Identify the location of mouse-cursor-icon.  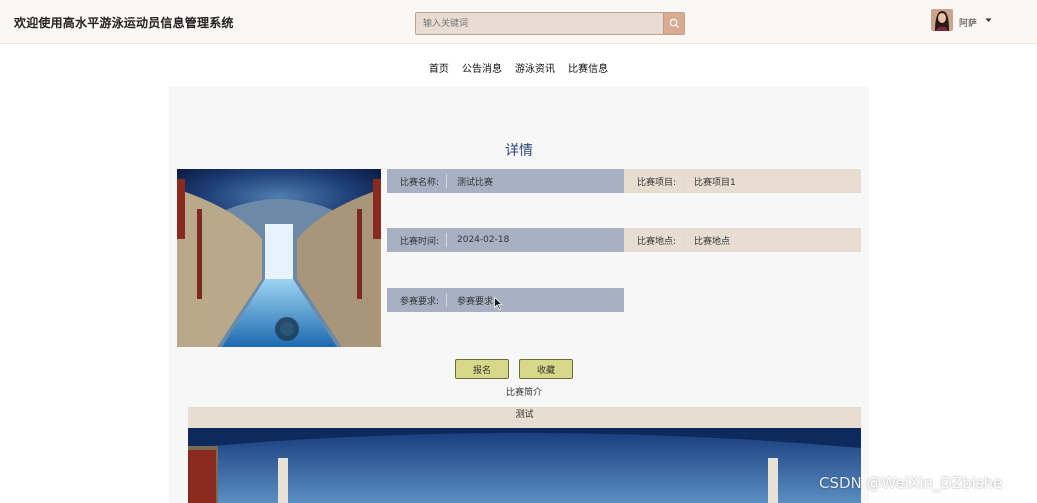
(498, 303).